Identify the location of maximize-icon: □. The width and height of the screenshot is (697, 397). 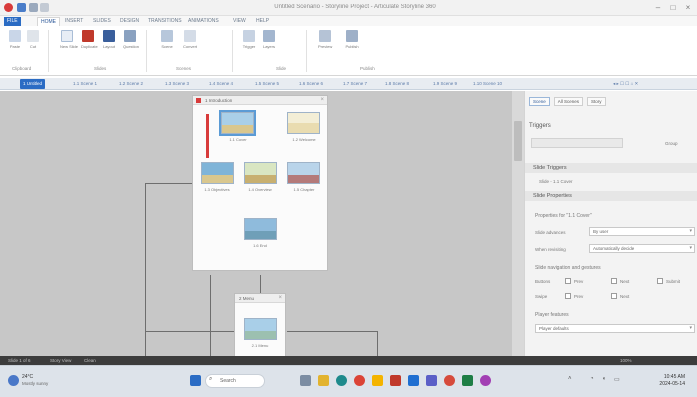
(673, 7).